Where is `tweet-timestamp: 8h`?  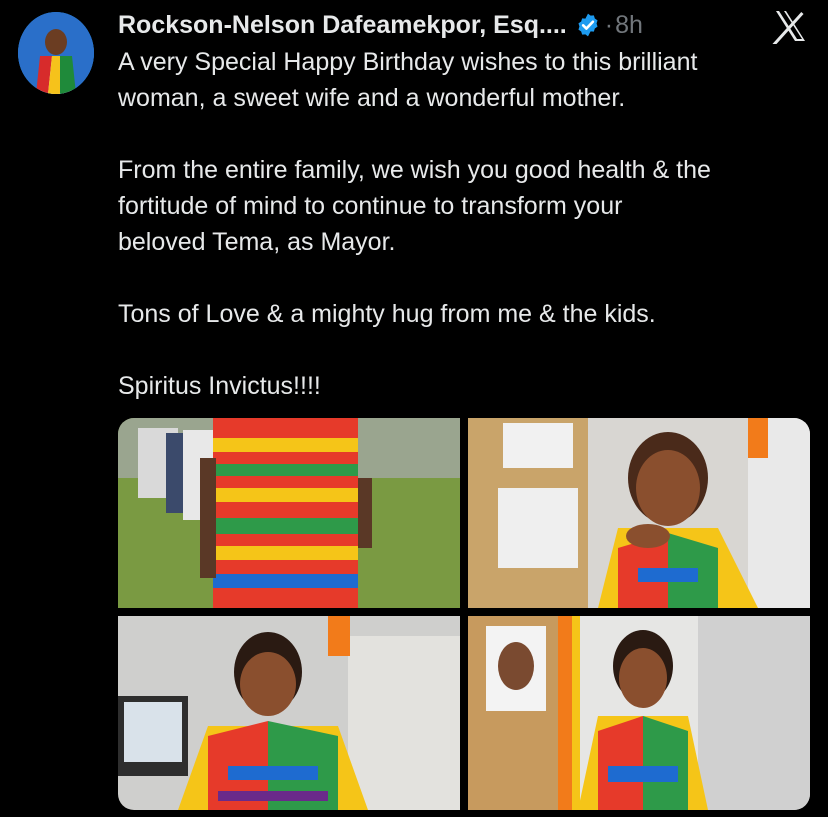
tweet-timestamp: 8h is located at coordinates (629, 25).